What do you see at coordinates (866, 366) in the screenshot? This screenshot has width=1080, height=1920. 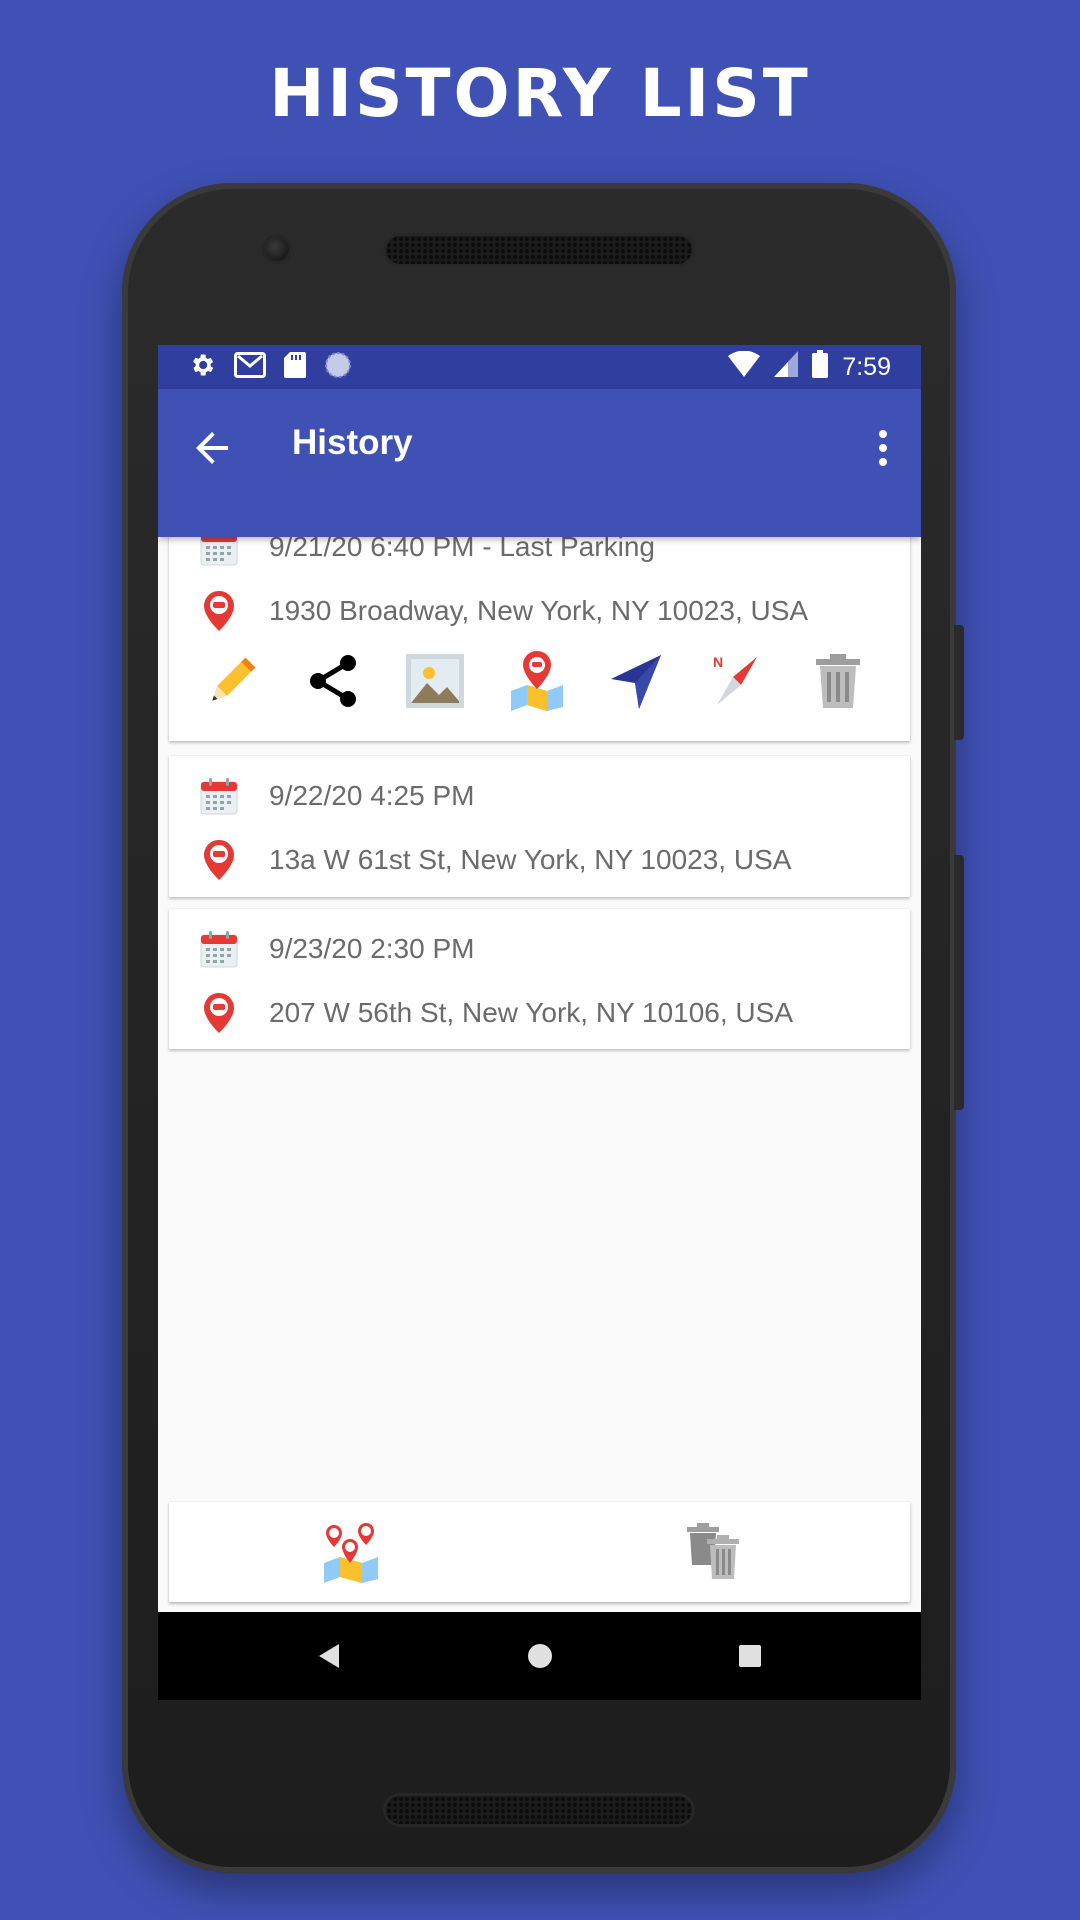 I see `status-time: 7:59` at bounding box center [866, 366].